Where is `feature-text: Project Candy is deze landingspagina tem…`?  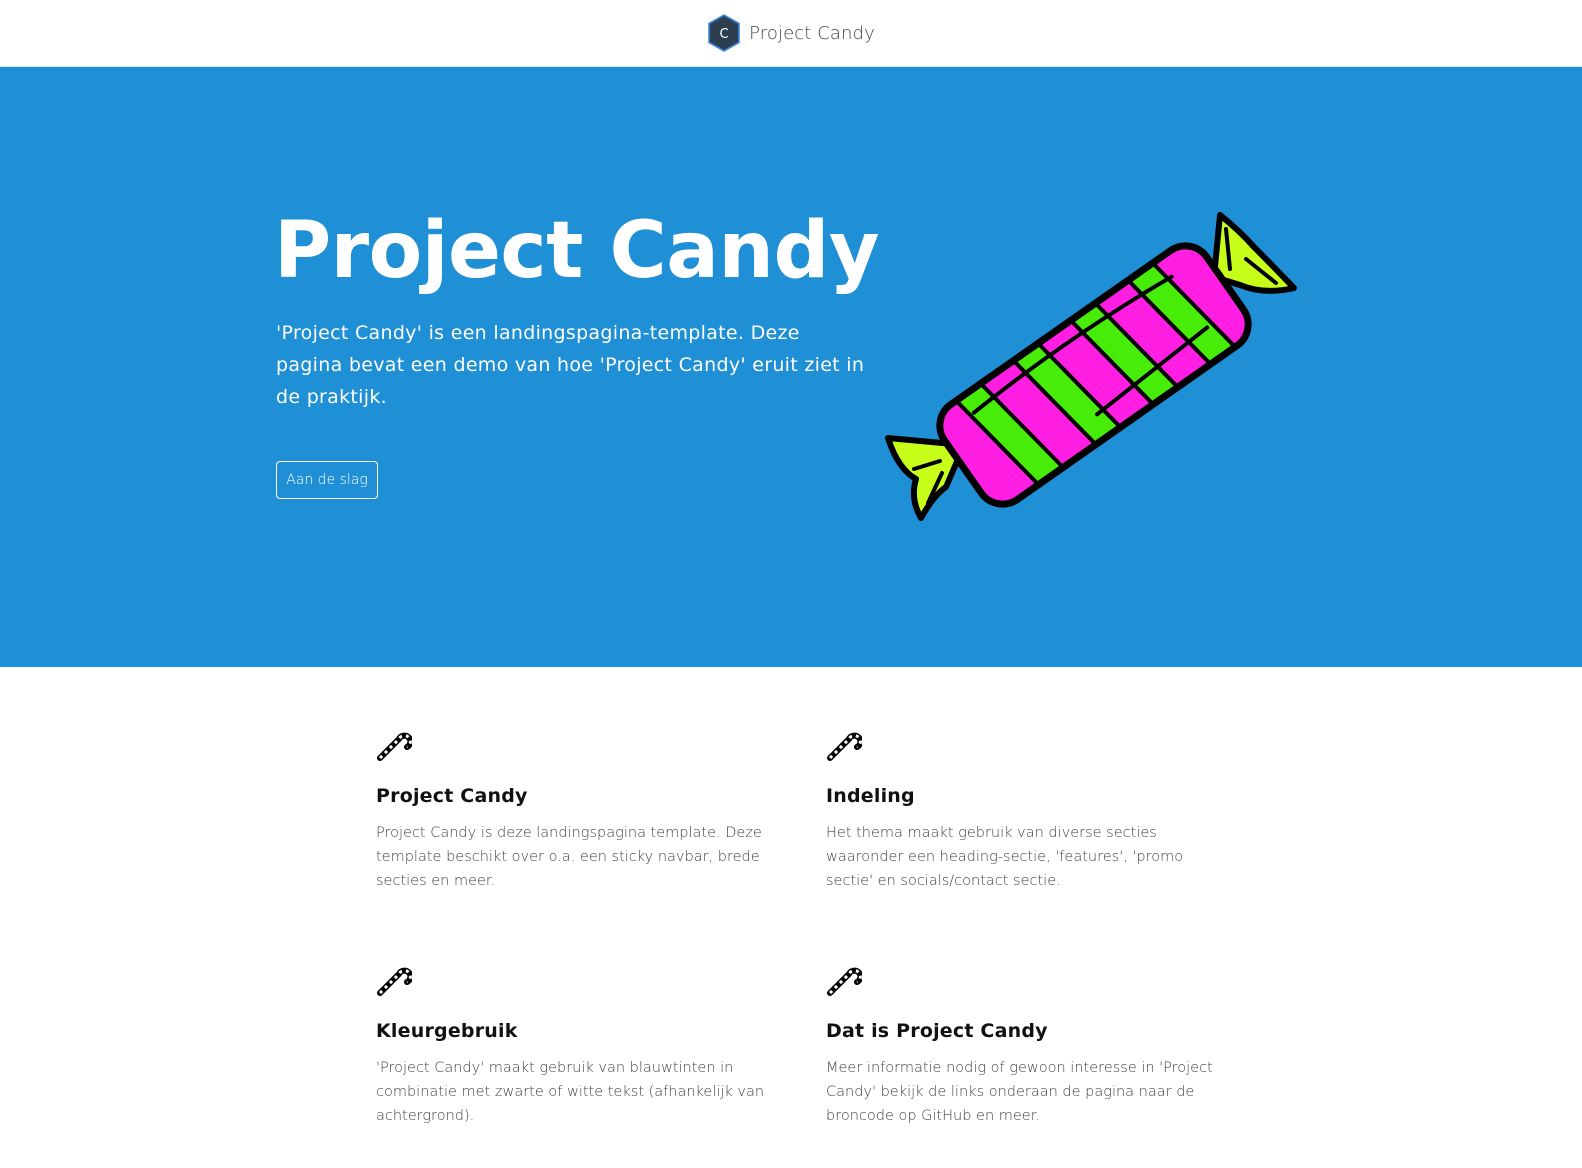
feature-text: Project Candy is deze landingspagina tem… is located at coordinates (569, 857).